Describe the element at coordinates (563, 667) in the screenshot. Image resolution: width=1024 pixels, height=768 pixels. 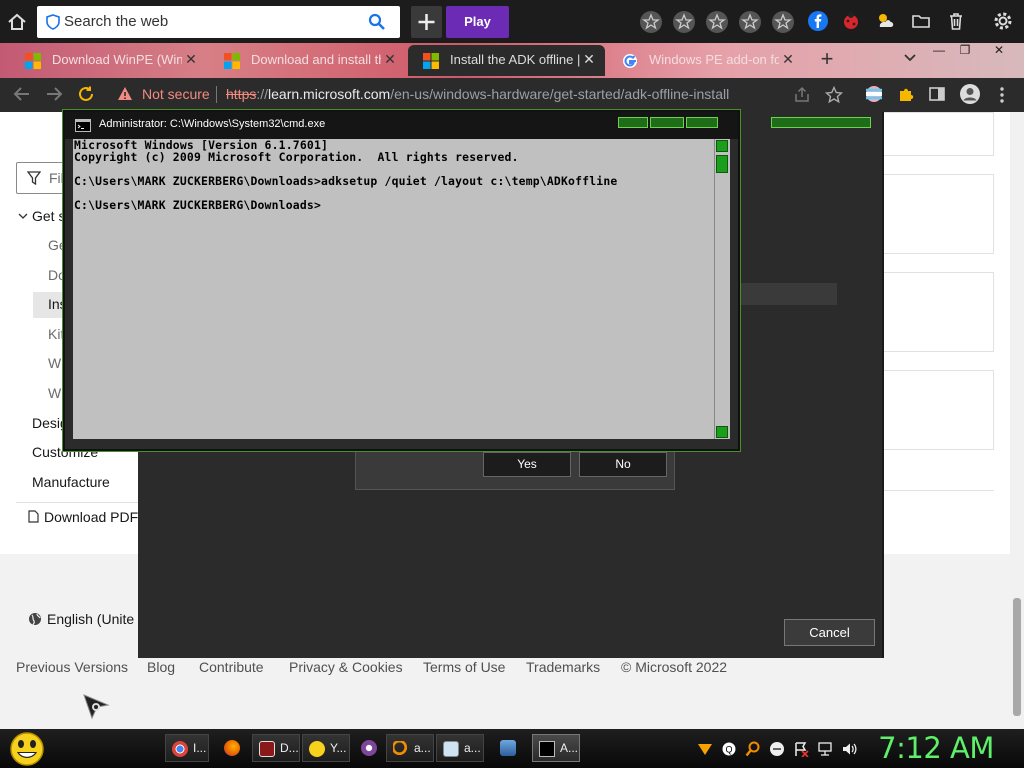
I see `footer-link-trademarks: Trademarks` at that location.